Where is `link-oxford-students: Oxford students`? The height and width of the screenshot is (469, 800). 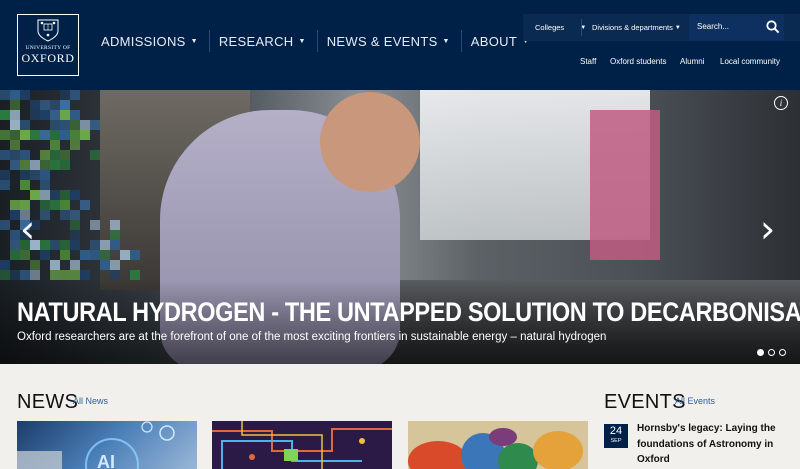
link-oxford-students: Oxford students is located at coordinates (638, 63).